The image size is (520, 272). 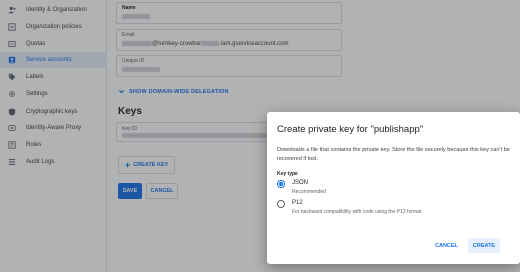 What do you see at coordinates (281, 204) in the screenshot?
I see `p12-radio` at bounding box center [281, 204].